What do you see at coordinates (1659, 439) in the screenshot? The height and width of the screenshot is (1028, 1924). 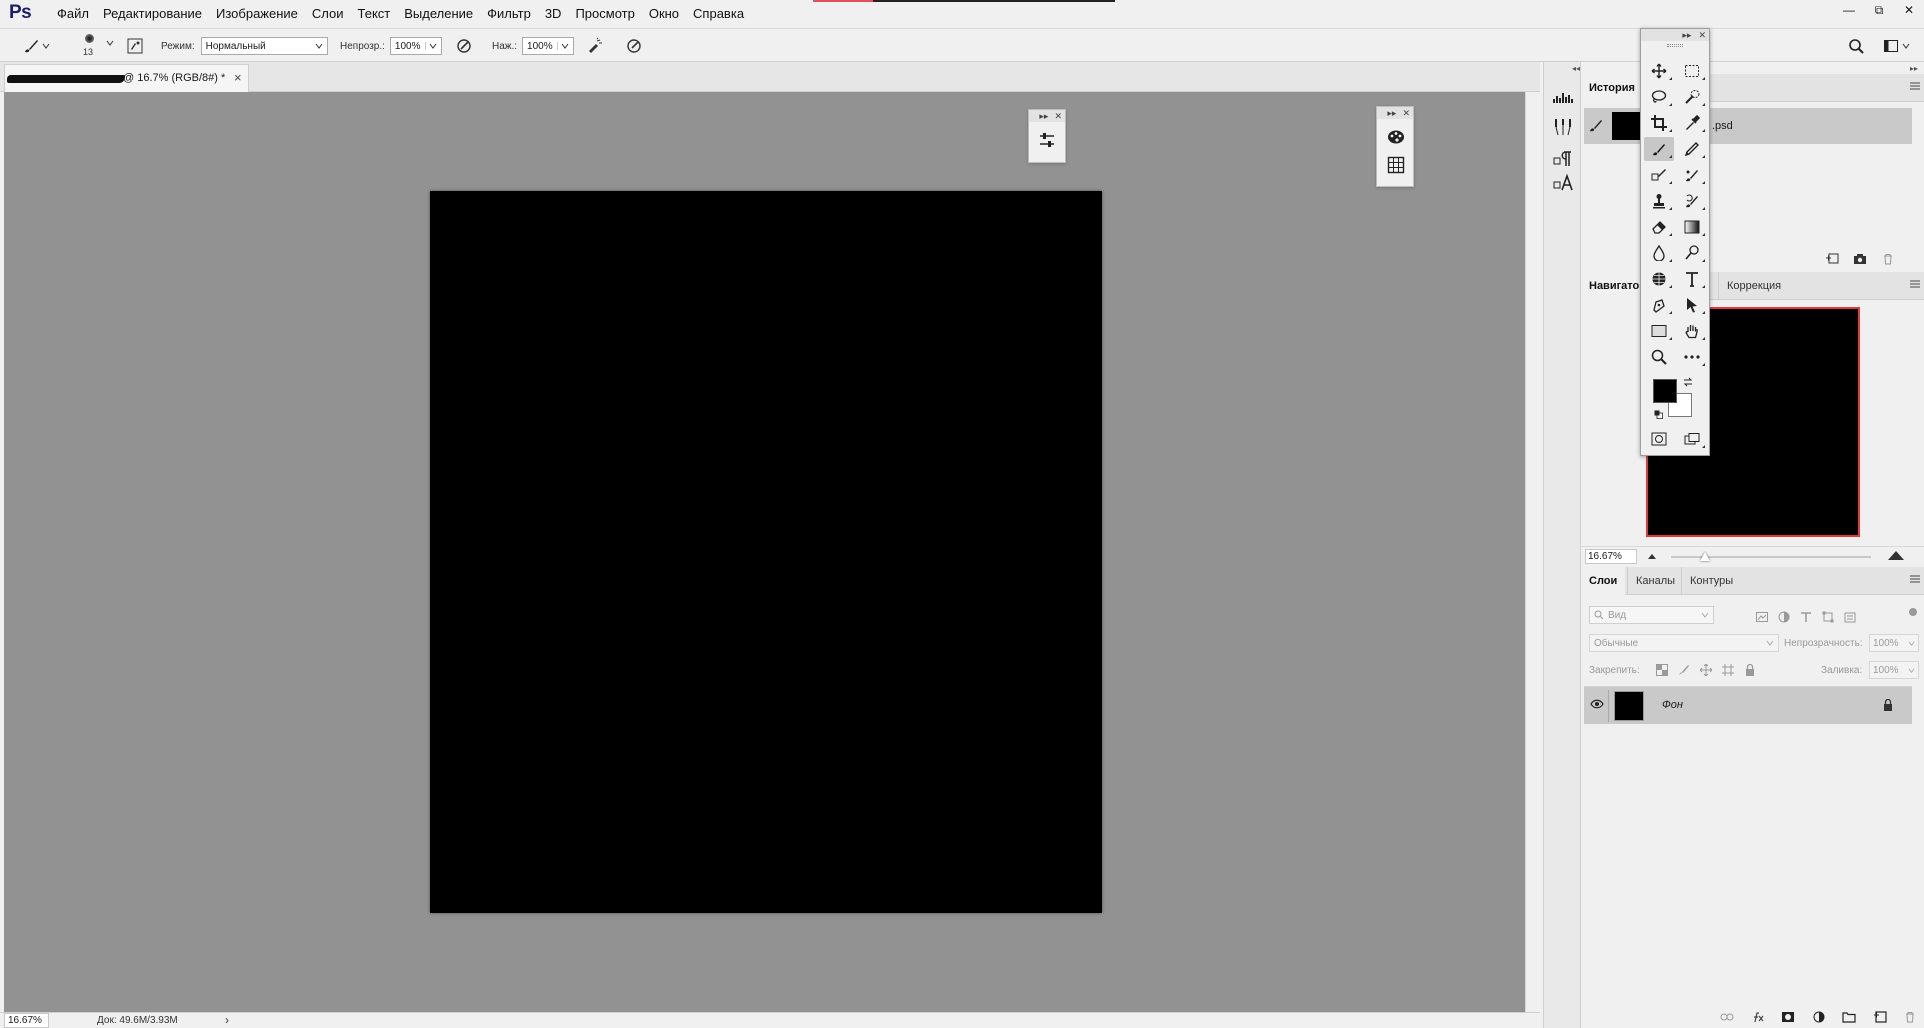 I see `quick-mask-button` at bounding box center [1659, 439].